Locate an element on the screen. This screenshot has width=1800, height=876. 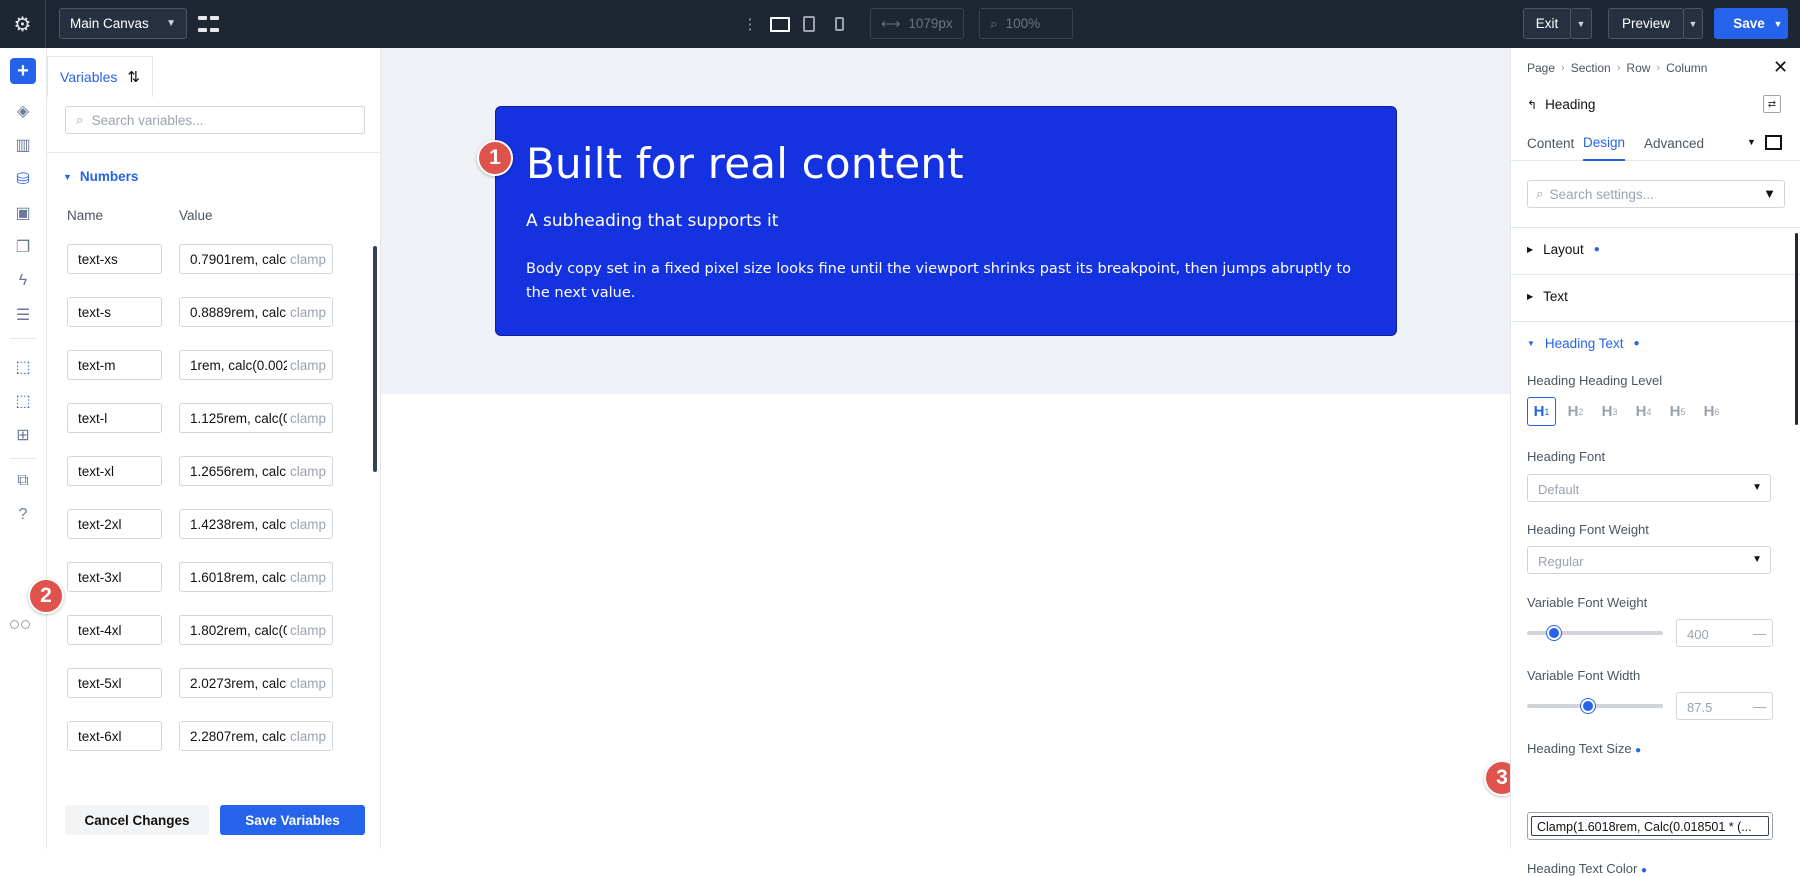
variables-scrollbar is located at coordinates (375, 359).